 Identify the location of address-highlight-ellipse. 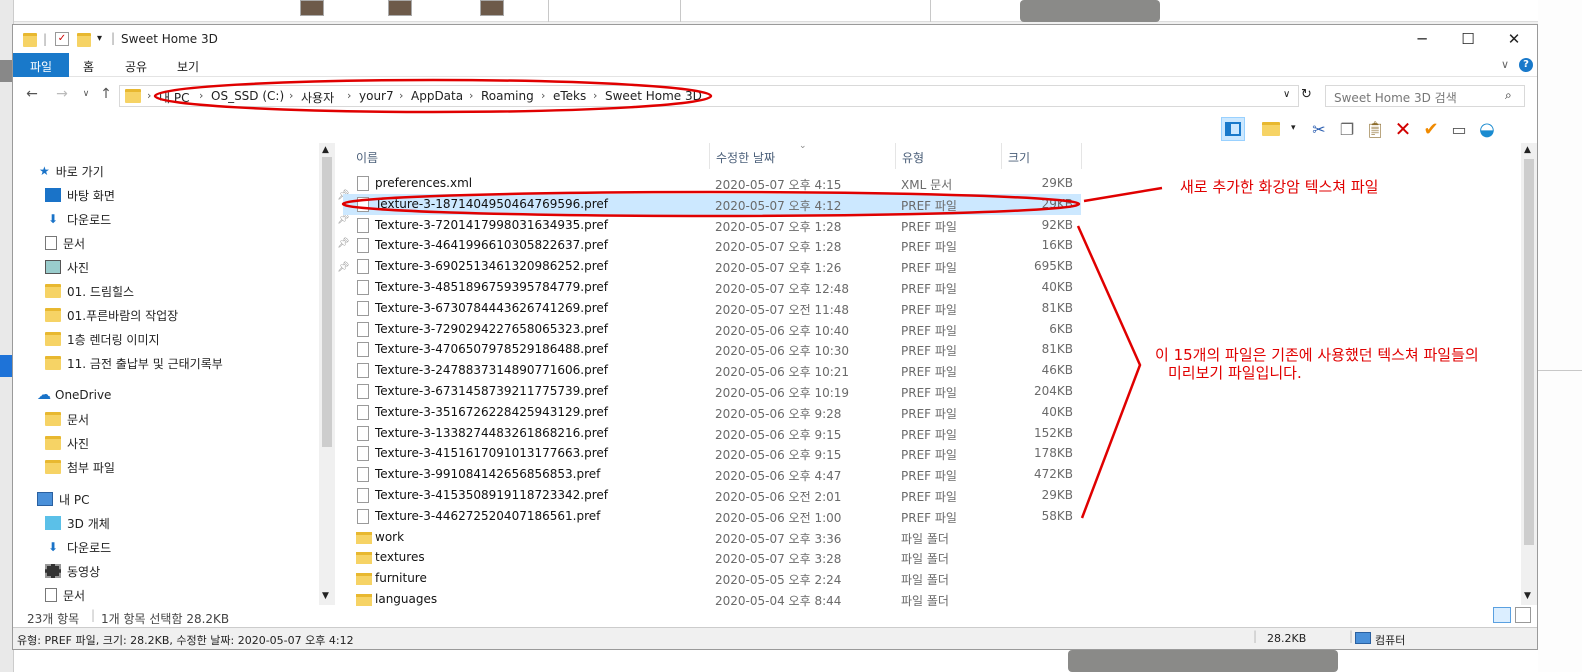
(433, 96).